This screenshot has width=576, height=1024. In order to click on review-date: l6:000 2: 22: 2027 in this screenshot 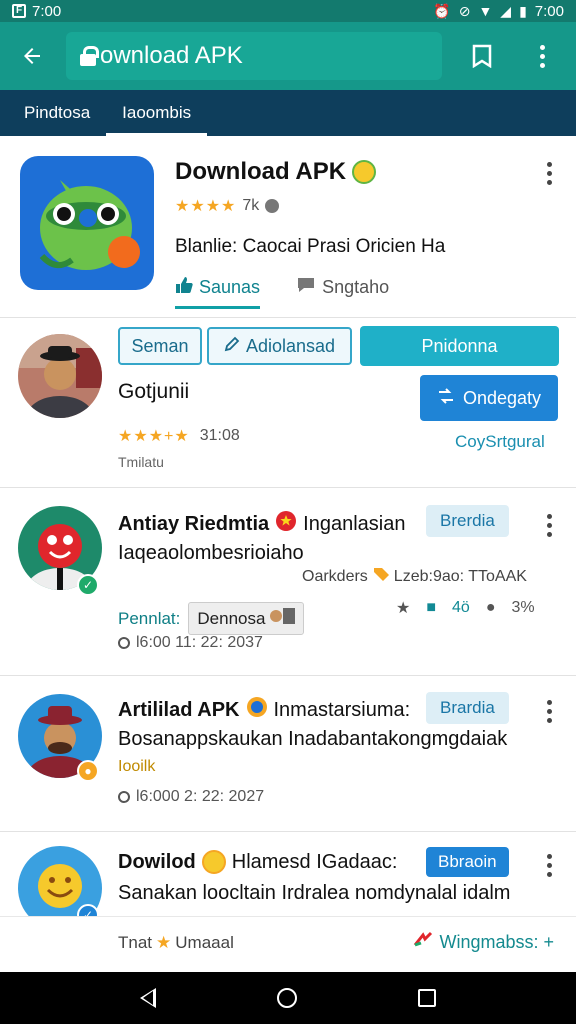, I will do `click(191, 797)`.